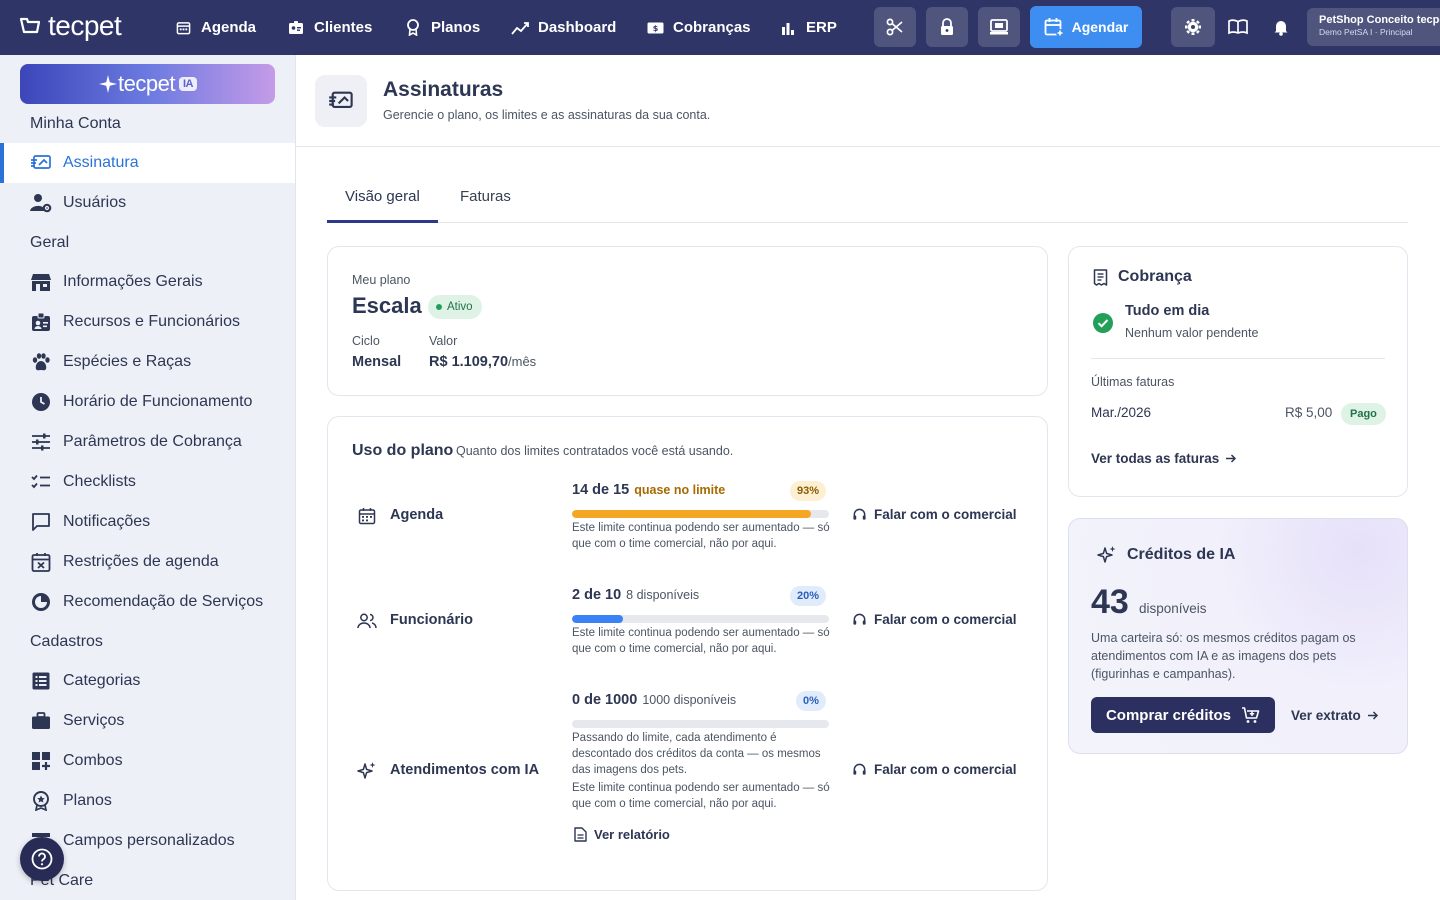 The image size is (1440, 900). What do you see at coordinates (147, 84) in the screenshot?
I see `tecpet-ia-banner: tecpet IA` at bounding box center [147, 84].